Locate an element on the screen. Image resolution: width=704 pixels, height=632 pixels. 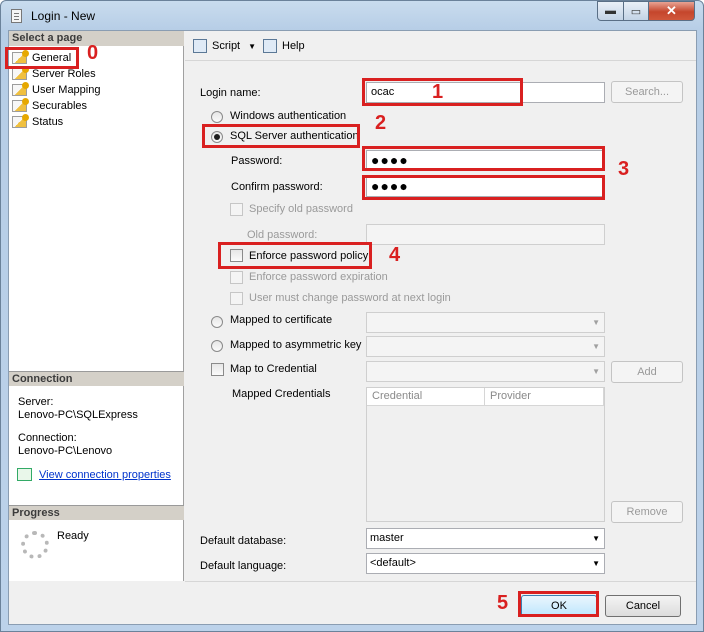
script-icon is located at coordinates (200, 46).